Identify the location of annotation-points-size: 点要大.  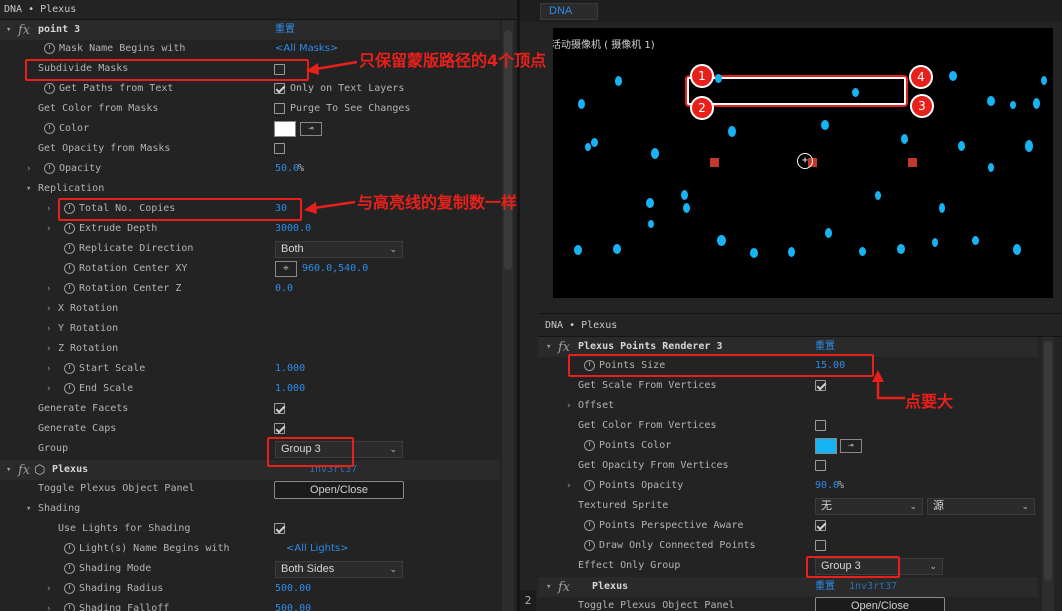
(929, 401).